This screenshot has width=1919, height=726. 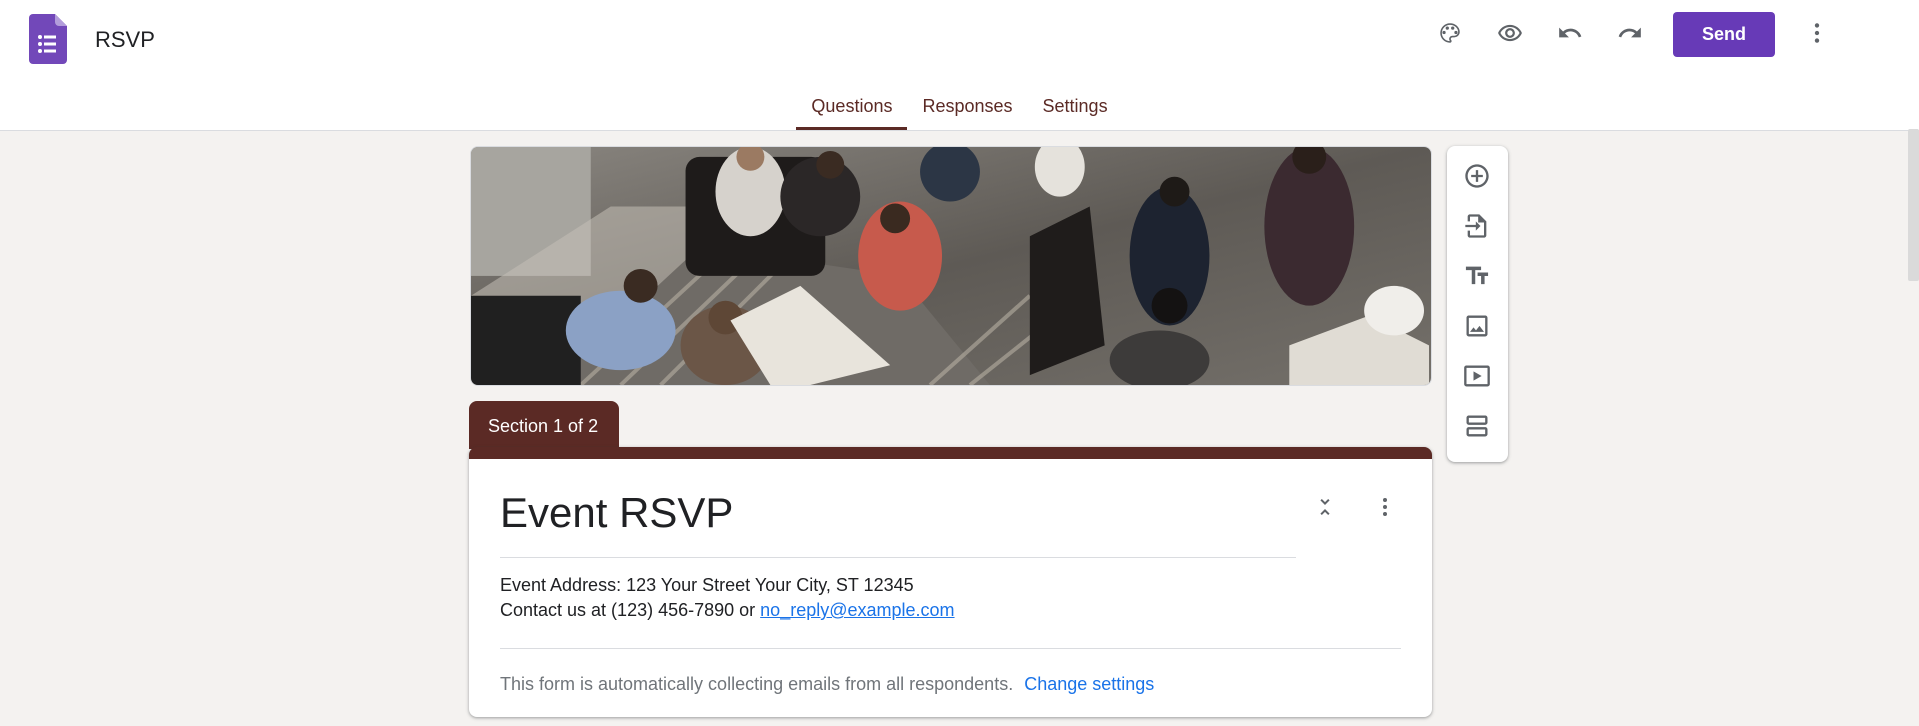 I want to click on add-video-icon, so click(x=1477, y=378).